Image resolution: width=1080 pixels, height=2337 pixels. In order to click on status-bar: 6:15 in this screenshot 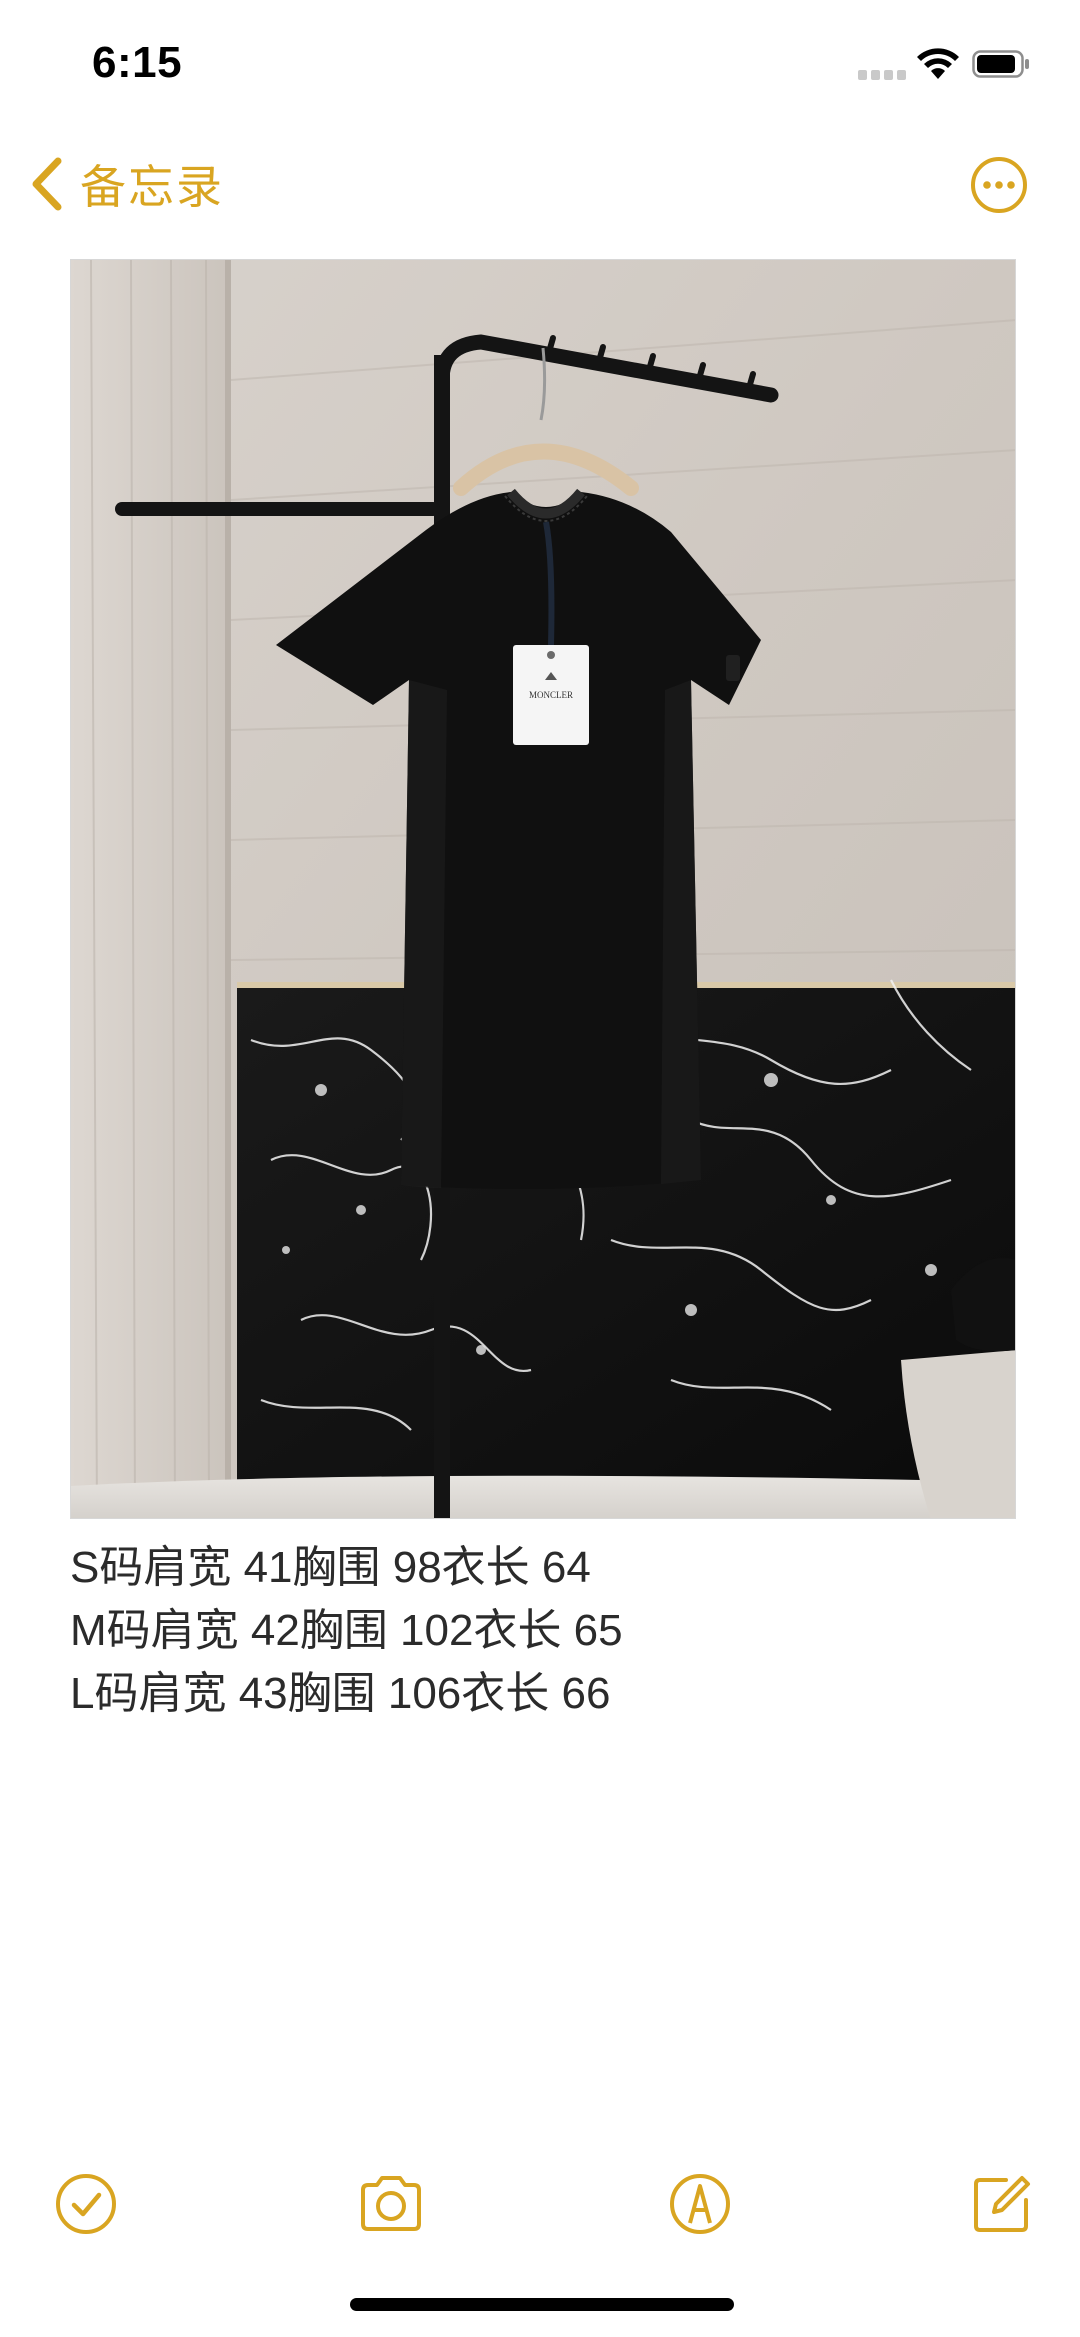, I will do `click(540, 60)`.